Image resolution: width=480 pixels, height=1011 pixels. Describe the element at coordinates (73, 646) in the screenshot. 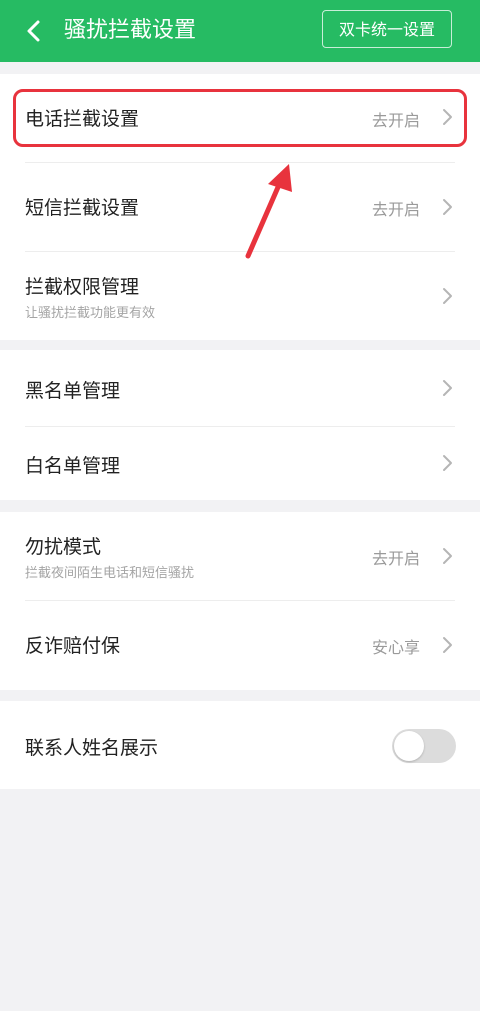

I see `row-title: 反诈赔付保` at that location.